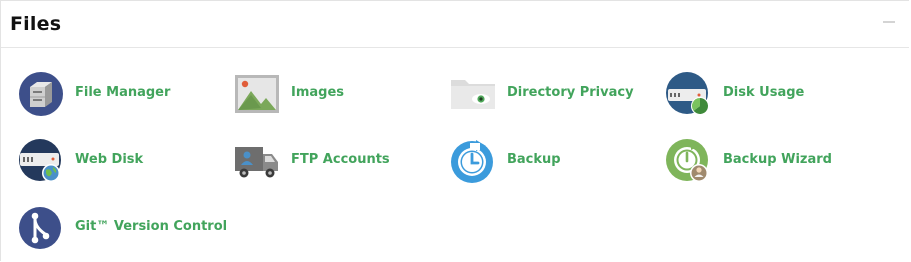 The height and width of the screenshot is (262, 911). I want to click on git-version-control-link: Git™ Version Control, so click(128, 231).